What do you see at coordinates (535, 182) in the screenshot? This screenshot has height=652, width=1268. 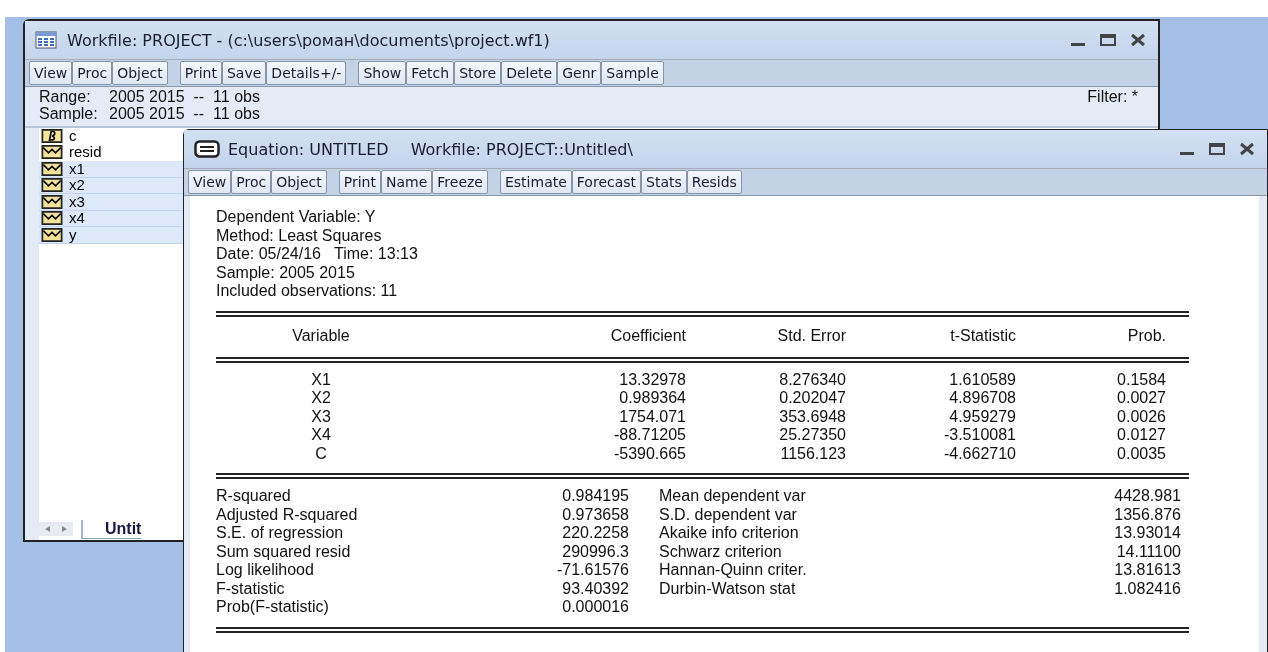 I see `toolbar-button: Estimate` at bounding box center [535, 182].